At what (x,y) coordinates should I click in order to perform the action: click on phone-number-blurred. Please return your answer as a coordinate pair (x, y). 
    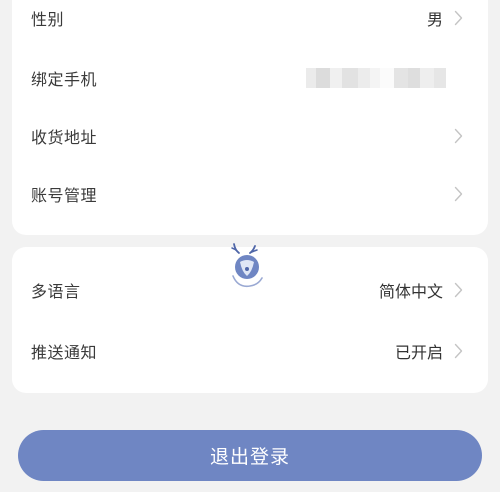
    Looking at the image, I should click on (376, 78).